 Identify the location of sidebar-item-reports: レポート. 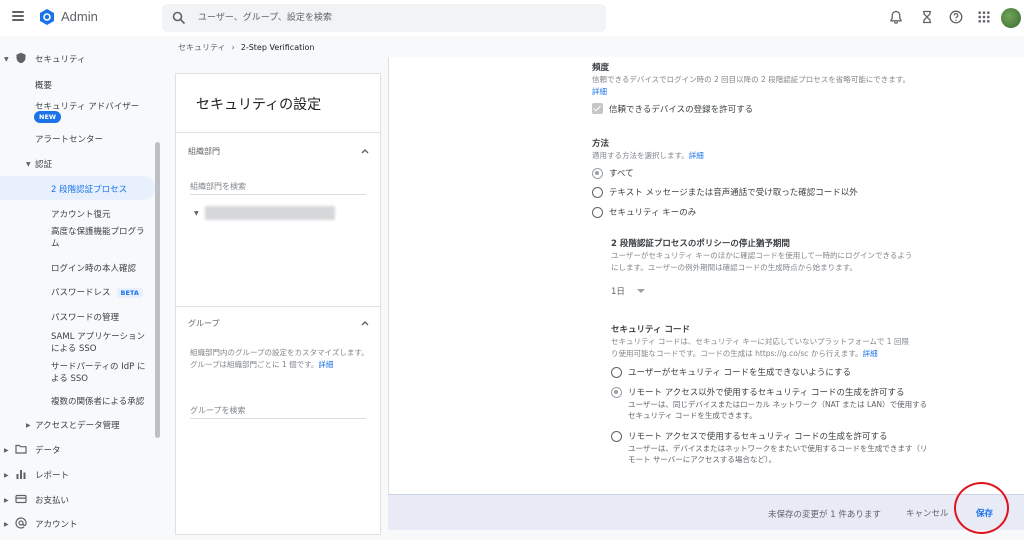
(52, 475).